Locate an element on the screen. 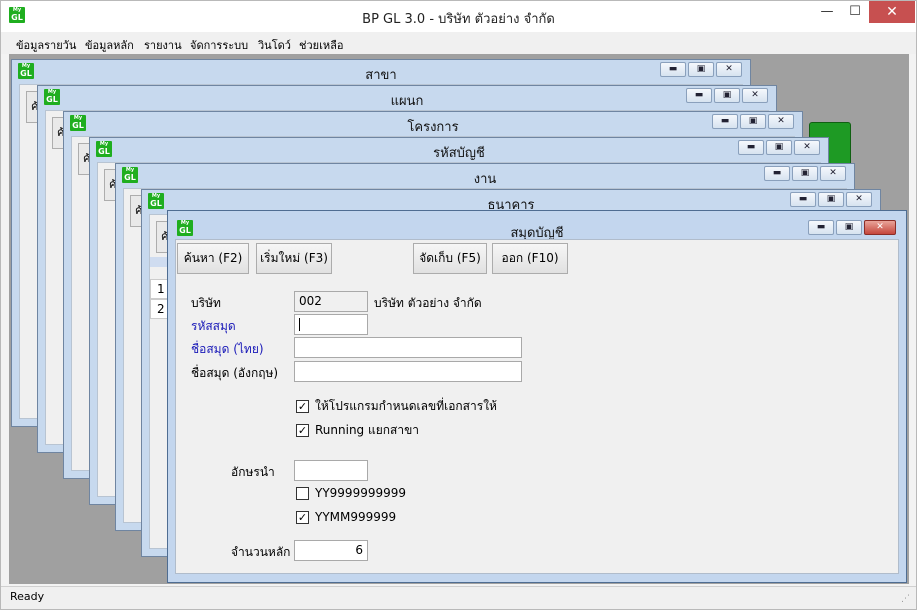 The width and height of the screenshot is (917, 610). format1-label: YY9999999999 is located at coordinates (361, 493).